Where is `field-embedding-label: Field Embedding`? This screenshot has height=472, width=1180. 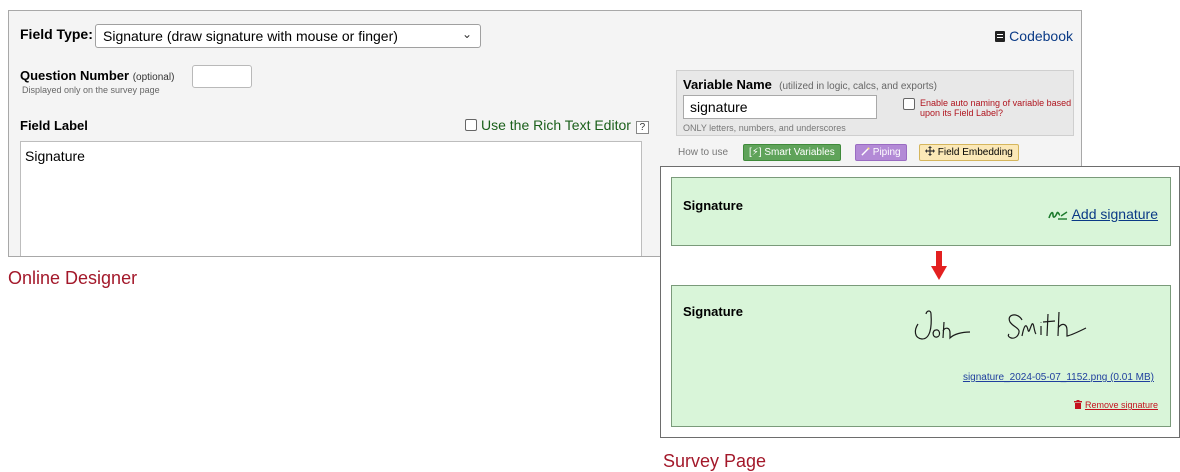 field-embedding-label: Field Embedding is located at coordinates (975, 152).